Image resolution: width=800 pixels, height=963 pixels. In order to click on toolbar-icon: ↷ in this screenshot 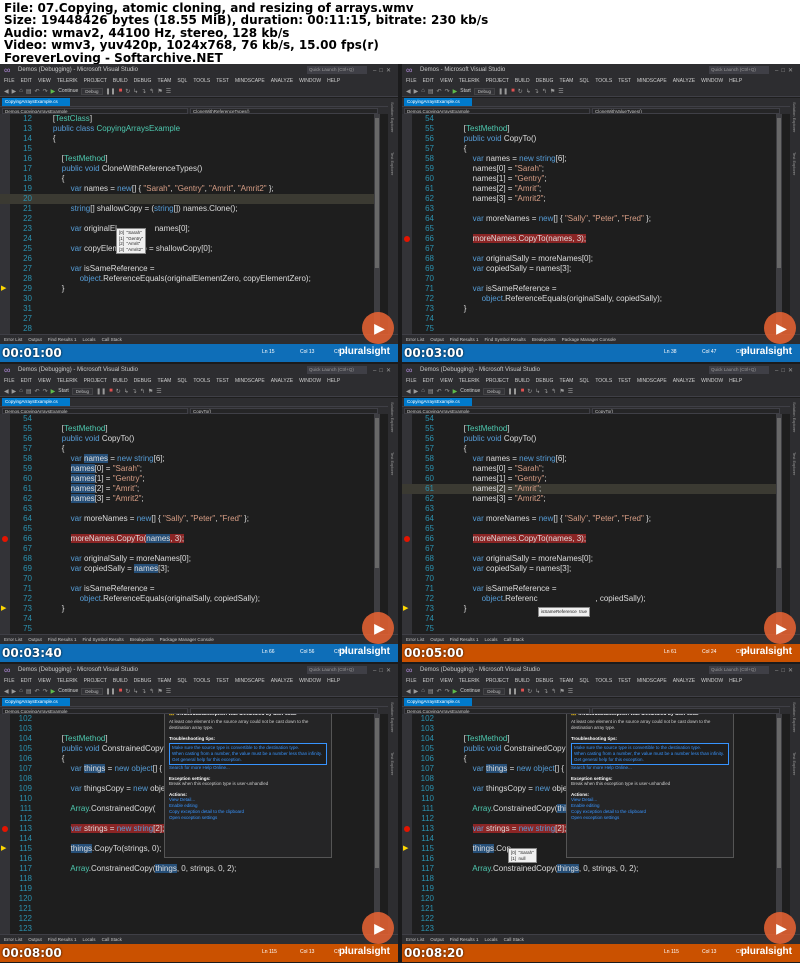, I will do `click(45, 91)`.